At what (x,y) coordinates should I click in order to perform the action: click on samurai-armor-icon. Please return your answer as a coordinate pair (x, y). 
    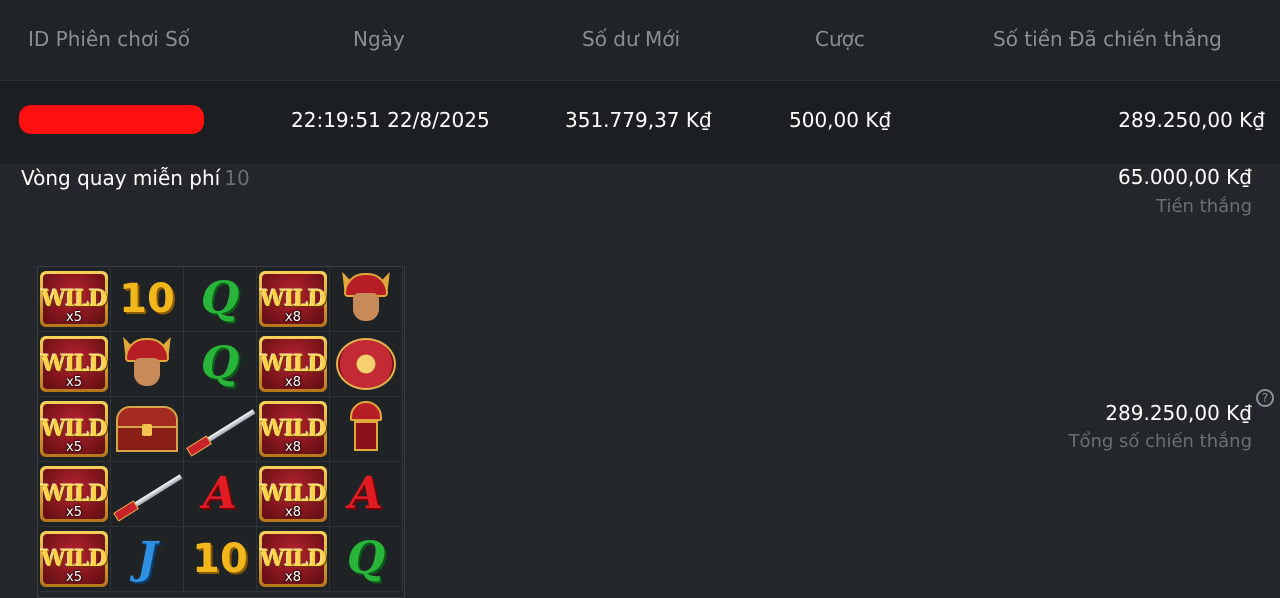
    Looking at the image, I should click on (366, 429).